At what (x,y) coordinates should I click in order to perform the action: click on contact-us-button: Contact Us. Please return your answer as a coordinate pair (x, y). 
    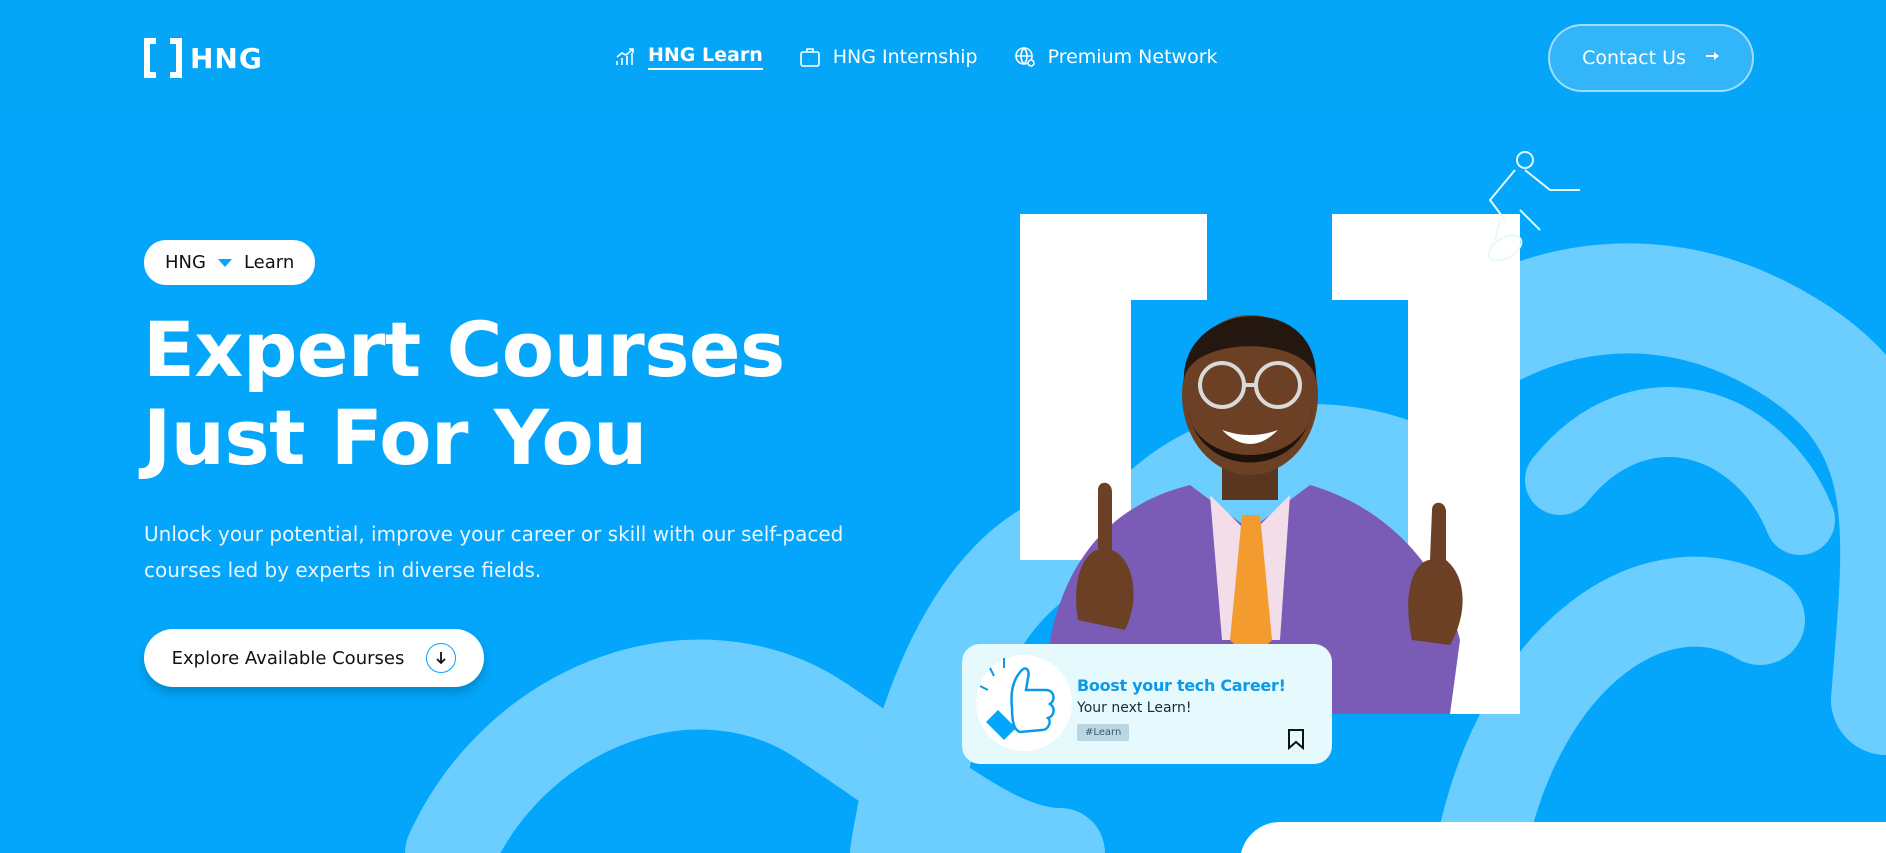
    Looking at the image, I should click on (1651, 58).